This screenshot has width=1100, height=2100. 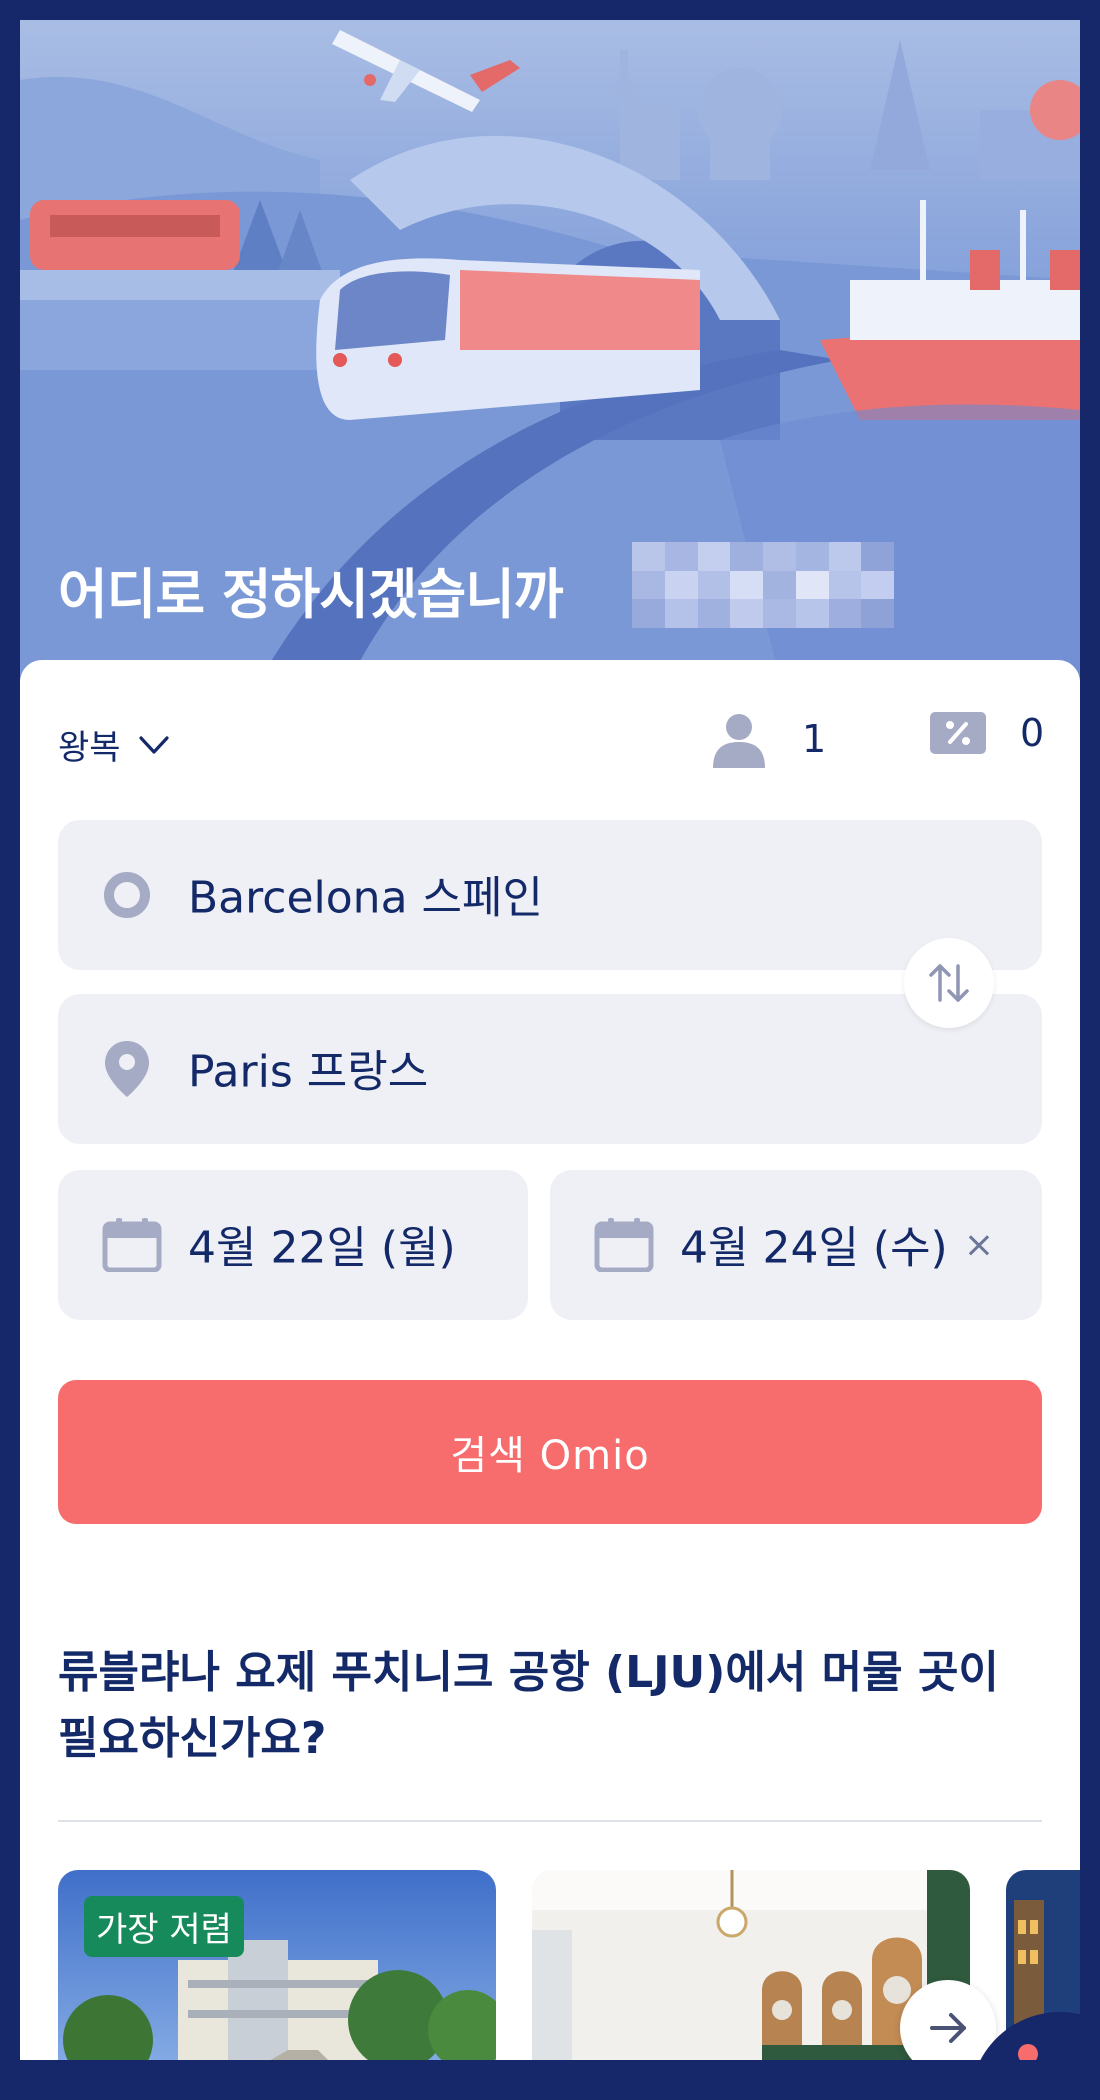 I want to click on swap-arrows-icon, so click(x=949, y=983).